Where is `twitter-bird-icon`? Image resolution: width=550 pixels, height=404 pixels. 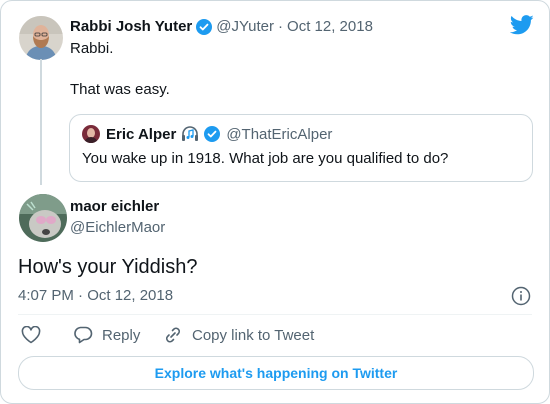 twitter-bird-icon is located at coordinates (522, 25).